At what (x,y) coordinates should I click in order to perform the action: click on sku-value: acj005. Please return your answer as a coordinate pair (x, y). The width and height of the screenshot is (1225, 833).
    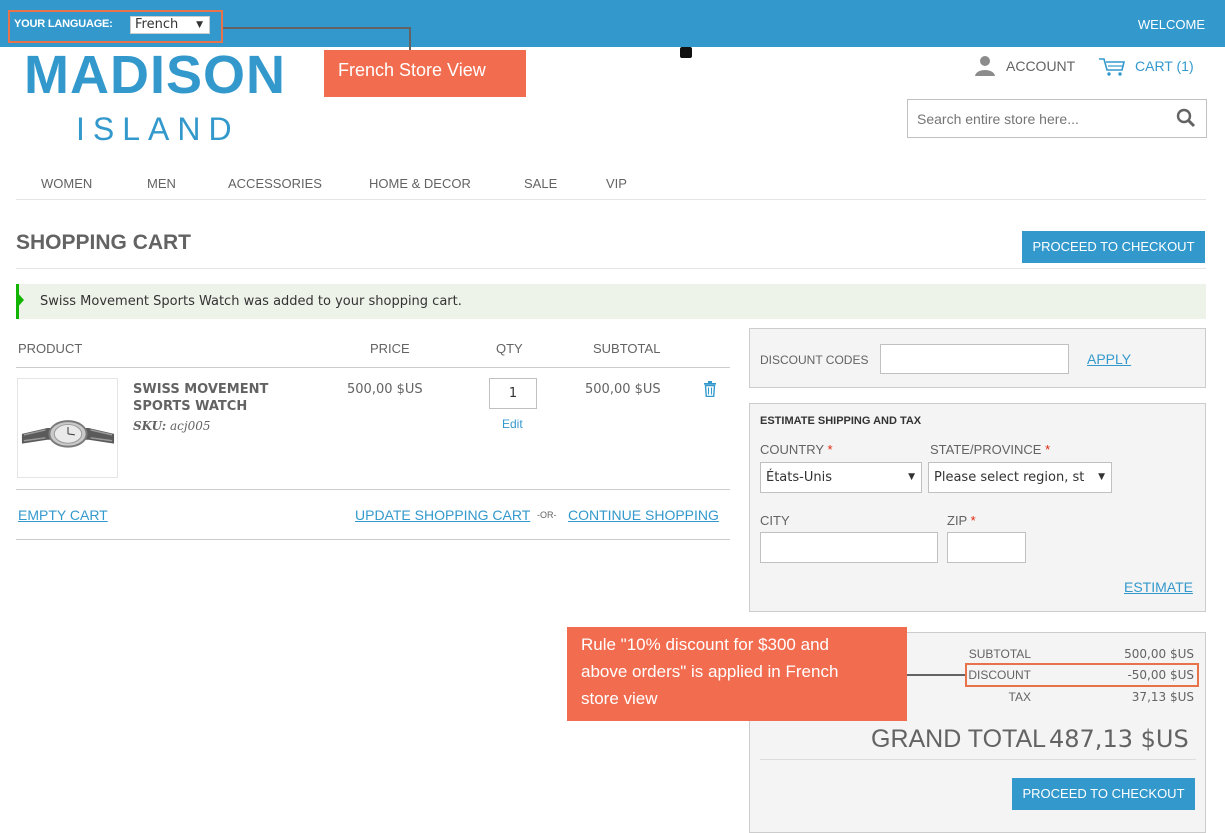
    Looking at the image, I should click on (190, 426).